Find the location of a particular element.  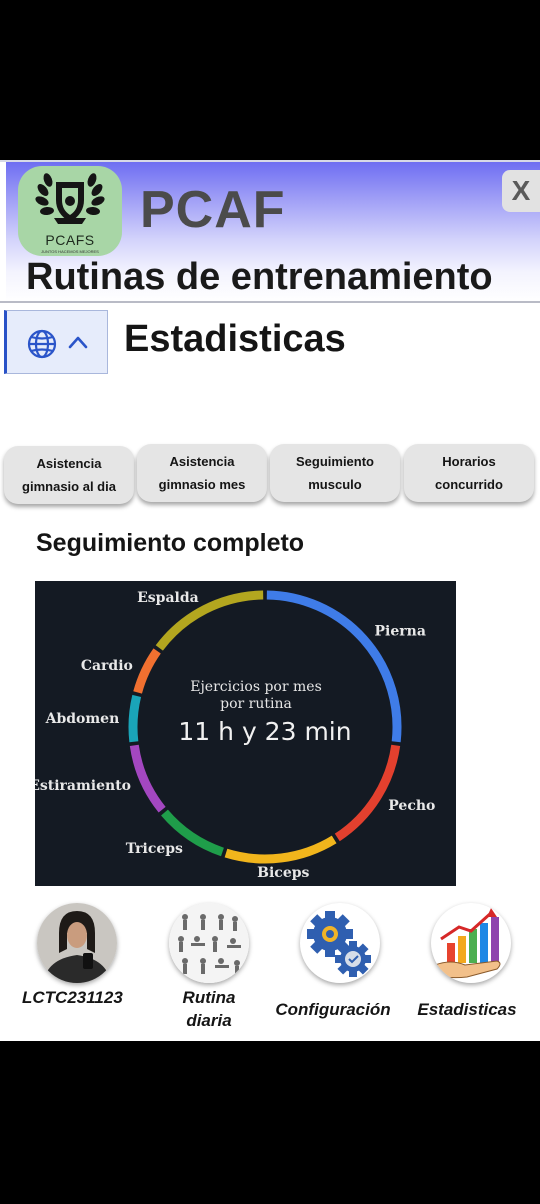

ring-segment-abdomen is located at coordinates (135, 718).